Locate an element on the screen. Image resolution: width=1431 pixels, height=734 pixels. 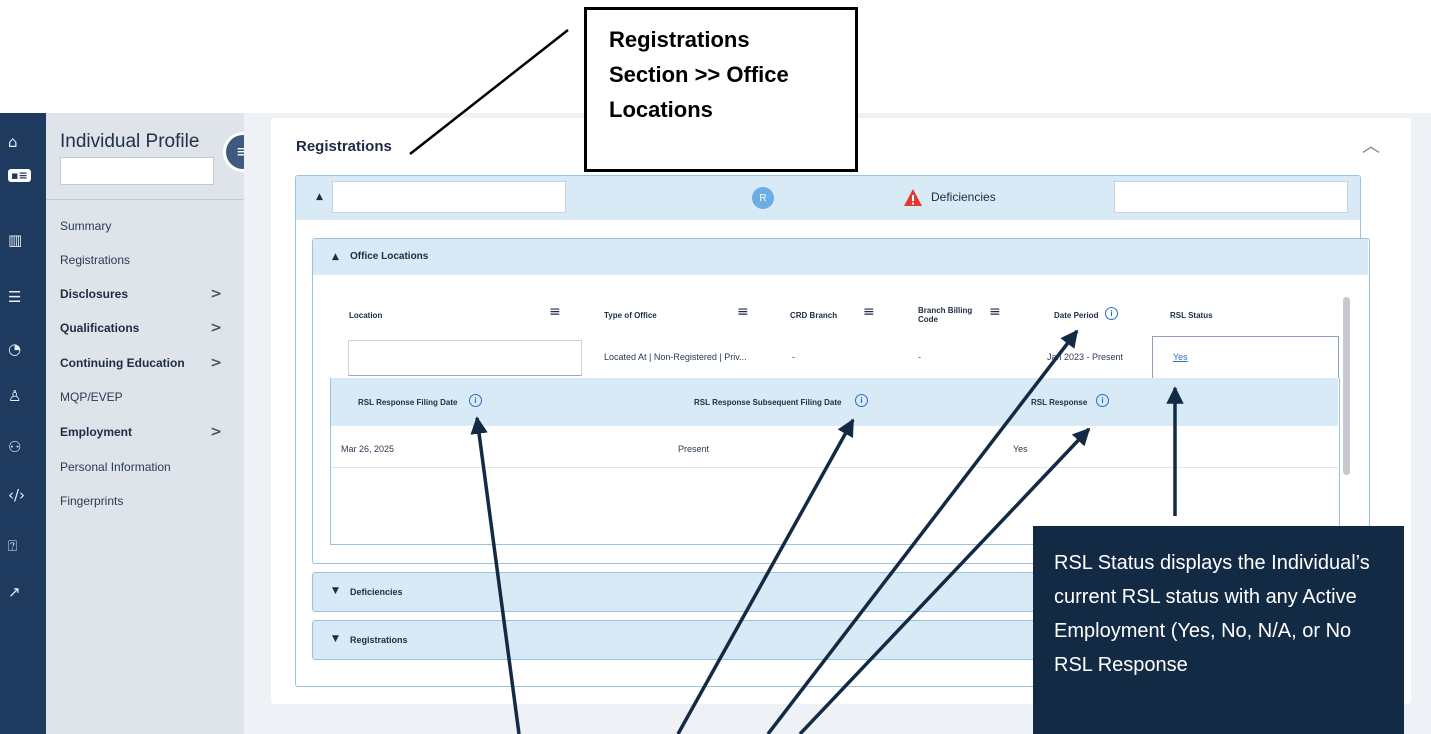
sidebar-item-summary: Summary is located at coordinates (148, 226).